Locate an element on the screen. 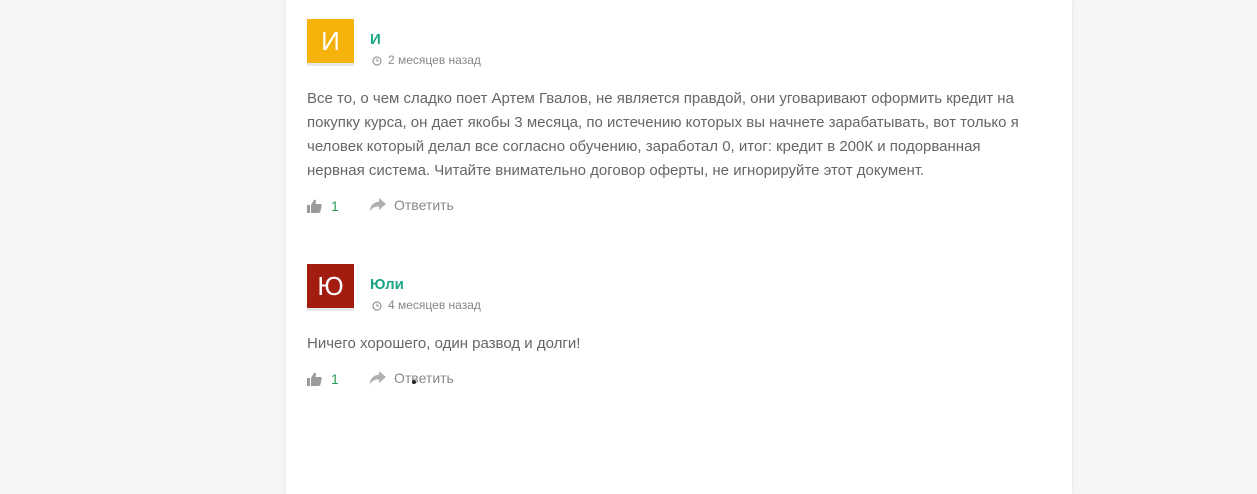 The height and width of the screenshot is (494, 1257). comment-date-text: 4 месяцев назад is located at coordinates (434, 305).